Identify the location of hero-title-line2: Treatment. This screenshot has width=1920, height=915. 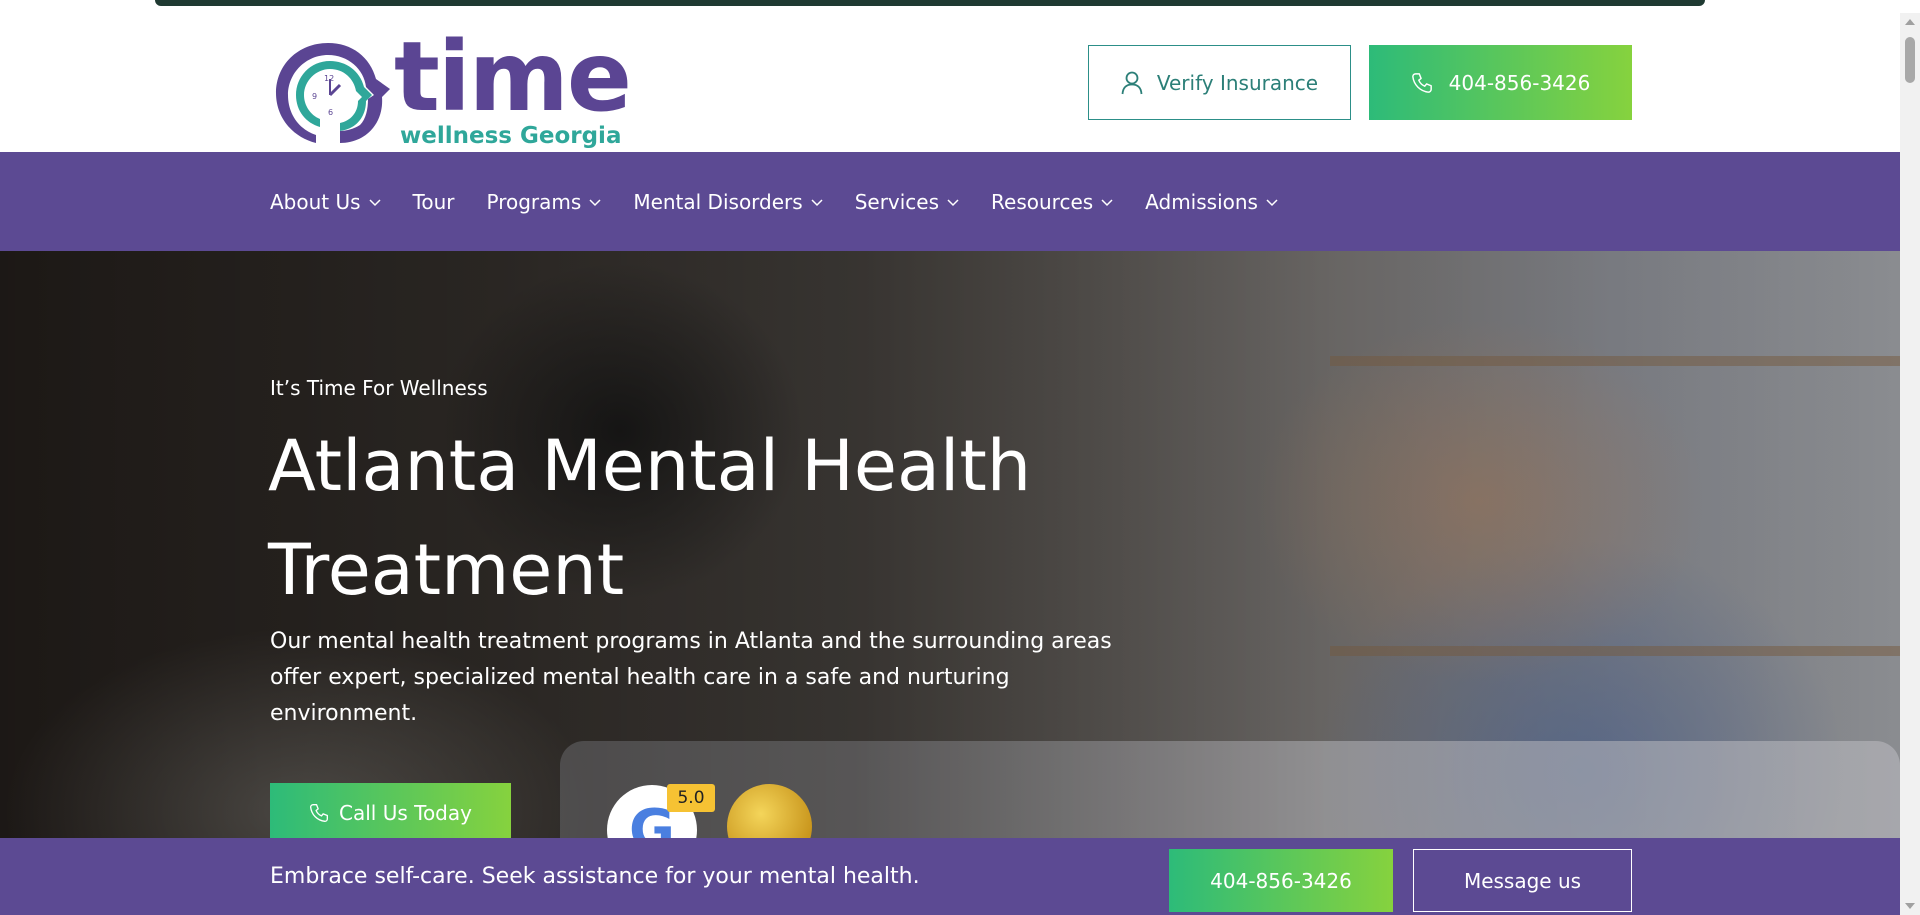
(446, 570).